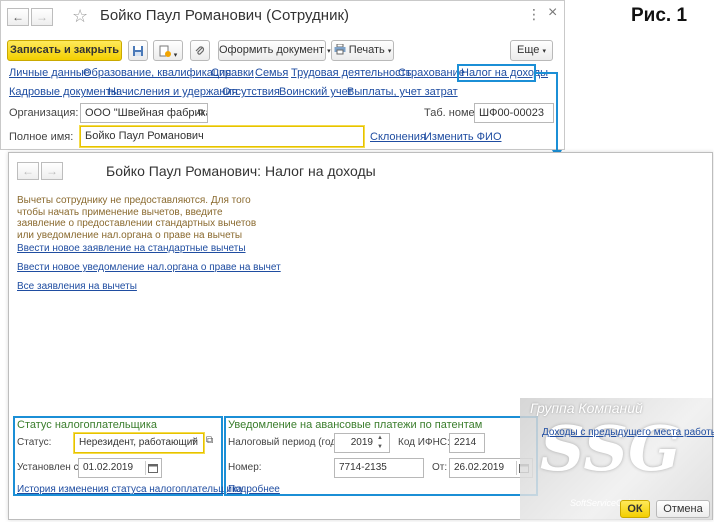 The height and width of the screenshot is (522, 714). What do you see at coordinates (64, 50) in the screenshot?
I see `save-close-button: Записать и закрыть` at bounding box center [64, 50].